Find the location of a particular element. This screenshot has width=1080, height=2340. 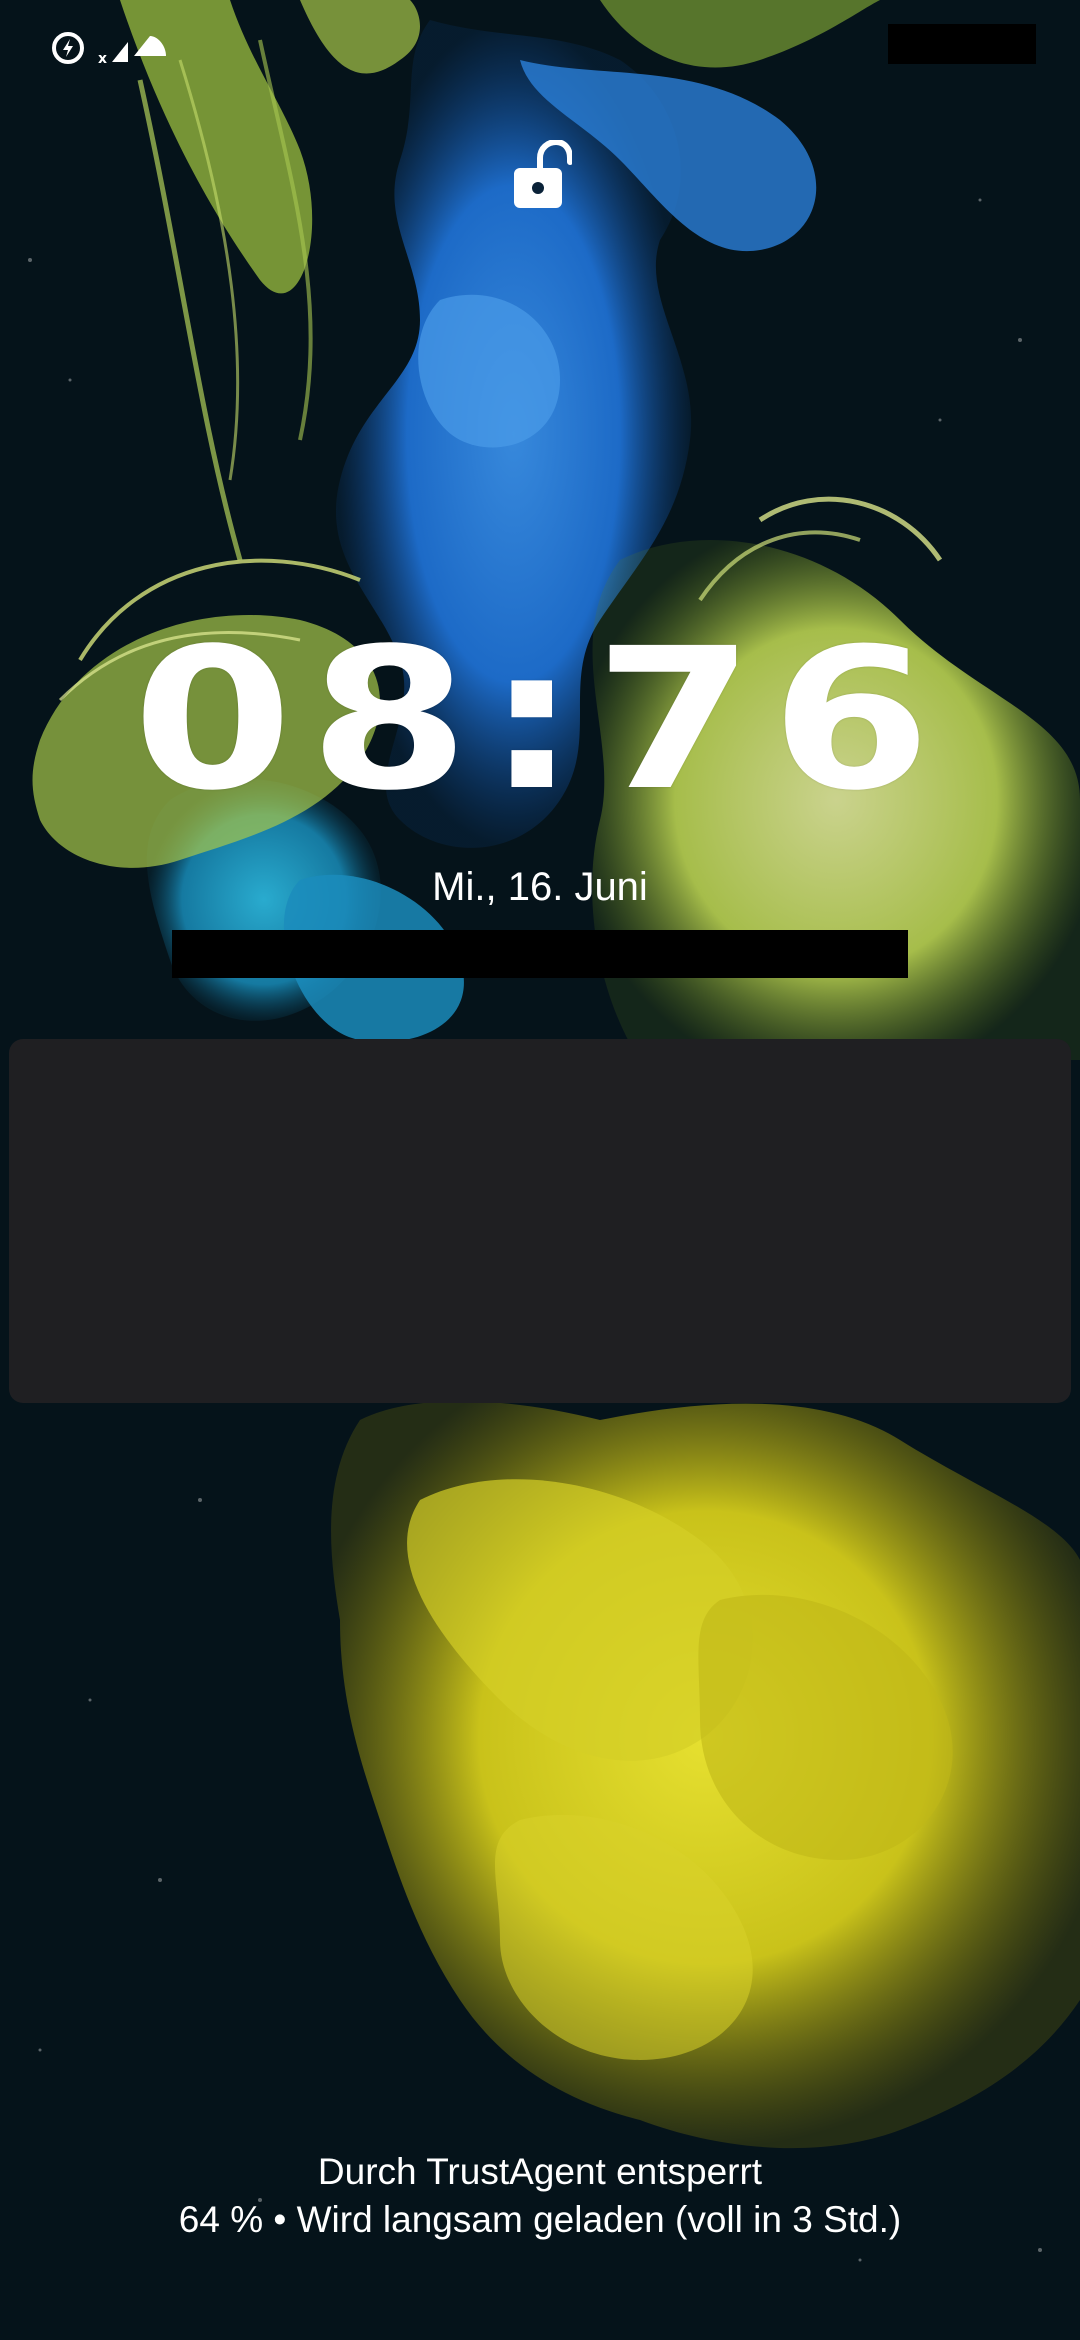

wifi-icon is located at coordinates (150, 46).